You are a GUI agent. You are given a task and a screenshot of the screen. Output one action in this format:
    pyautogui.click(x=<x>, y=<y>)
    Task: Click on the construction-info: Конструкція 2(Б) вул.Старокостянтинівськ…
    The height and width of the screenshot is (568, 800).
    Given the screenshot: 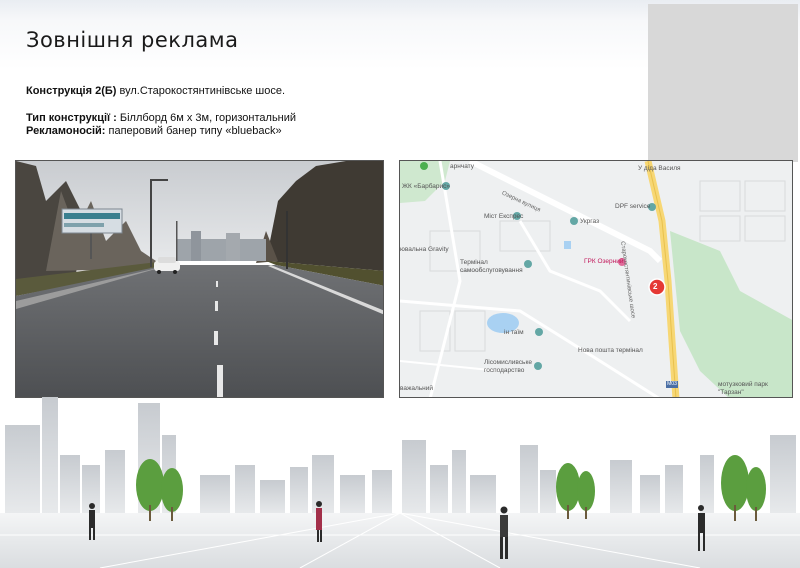 What is the action you would take?
    pyautogui.click(x=161, y=111)
    